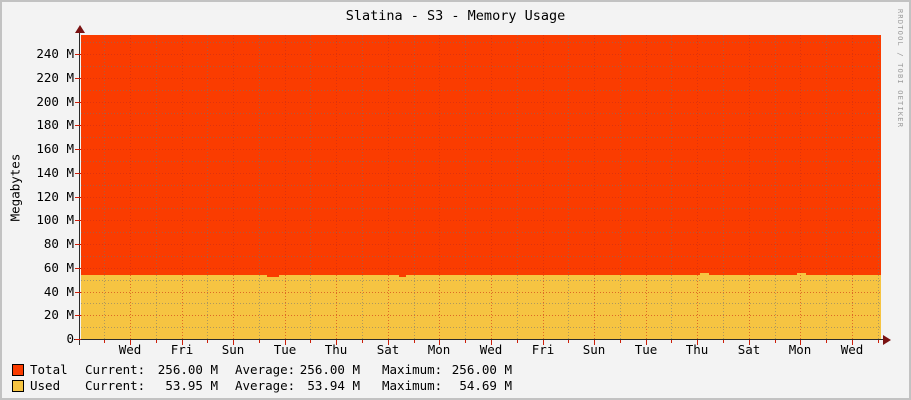  What do you see at coordinates (58, 291) in the screenshot?
I see `y-tick-label: 40 M` at bounding box center [58, 291].